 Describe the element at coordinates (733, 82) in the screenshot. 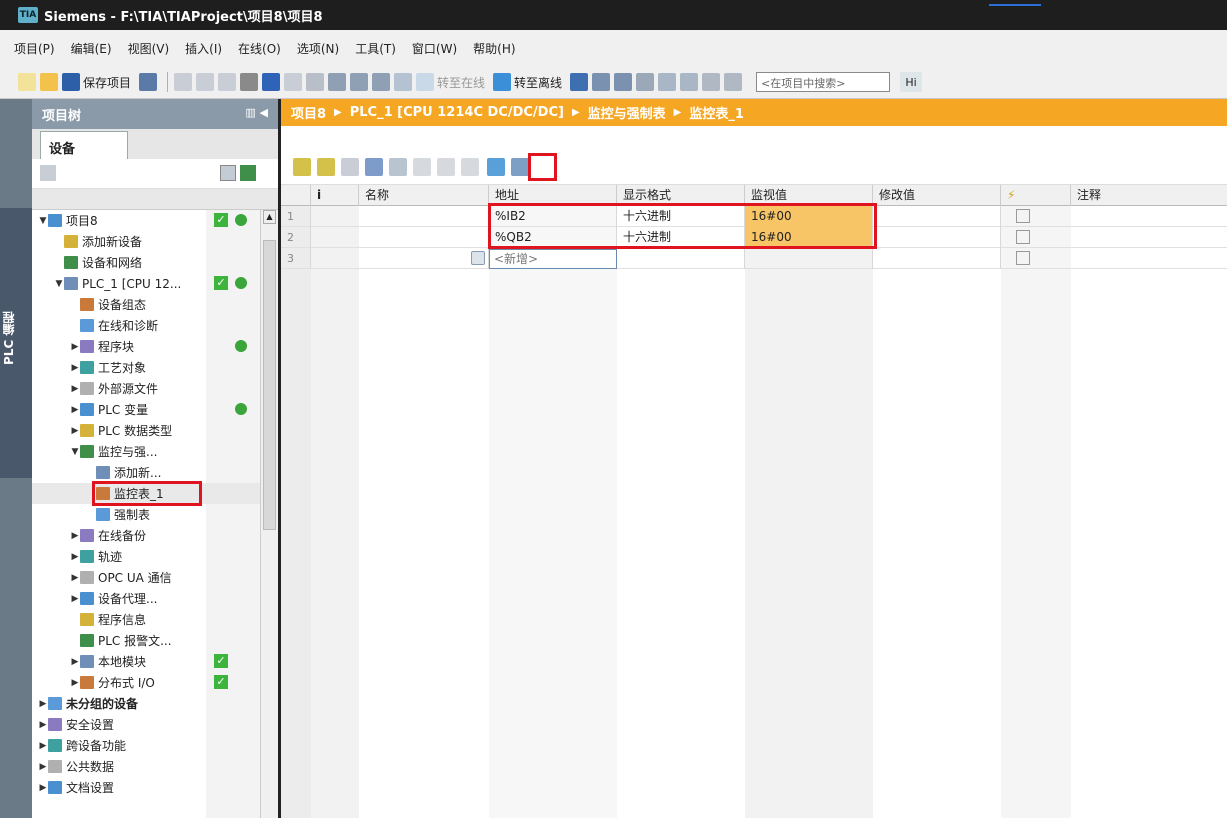

I see `settings-icon` at that location.